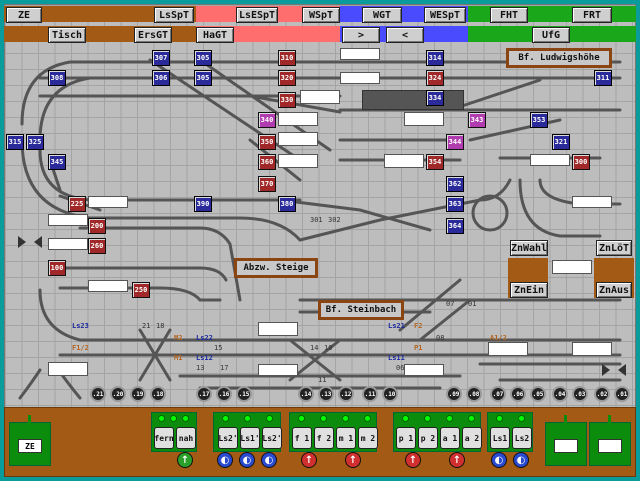 This screenshot has height=481, width=640. Describe the element at coordinates (500, 438) in the screenshot. I see `ls1-right-button: Ls1` at that location.